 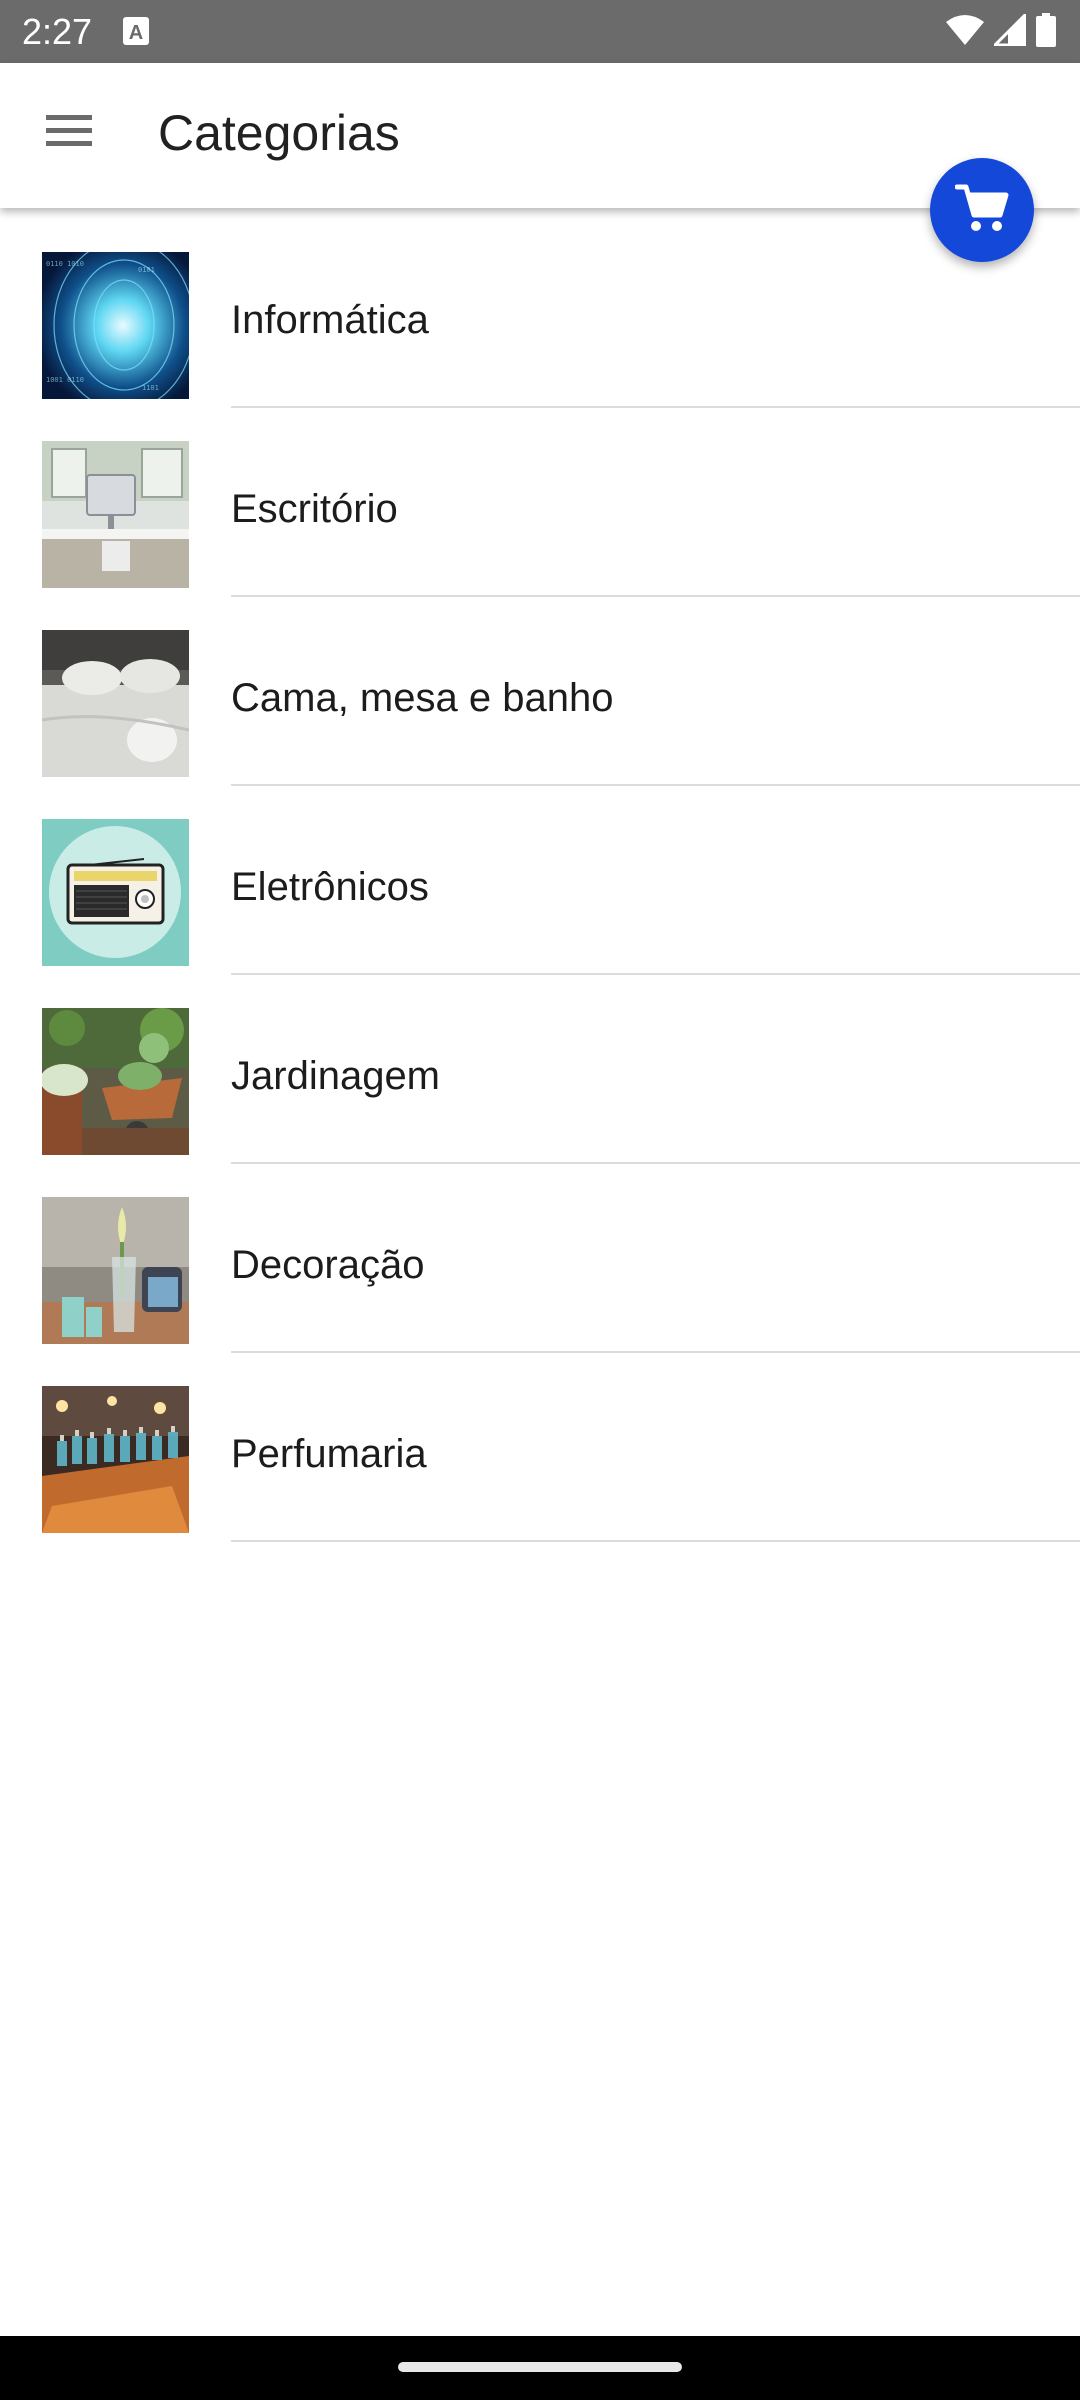 I want to click on bedroom-pillows-image, so click(x=115, y=703).